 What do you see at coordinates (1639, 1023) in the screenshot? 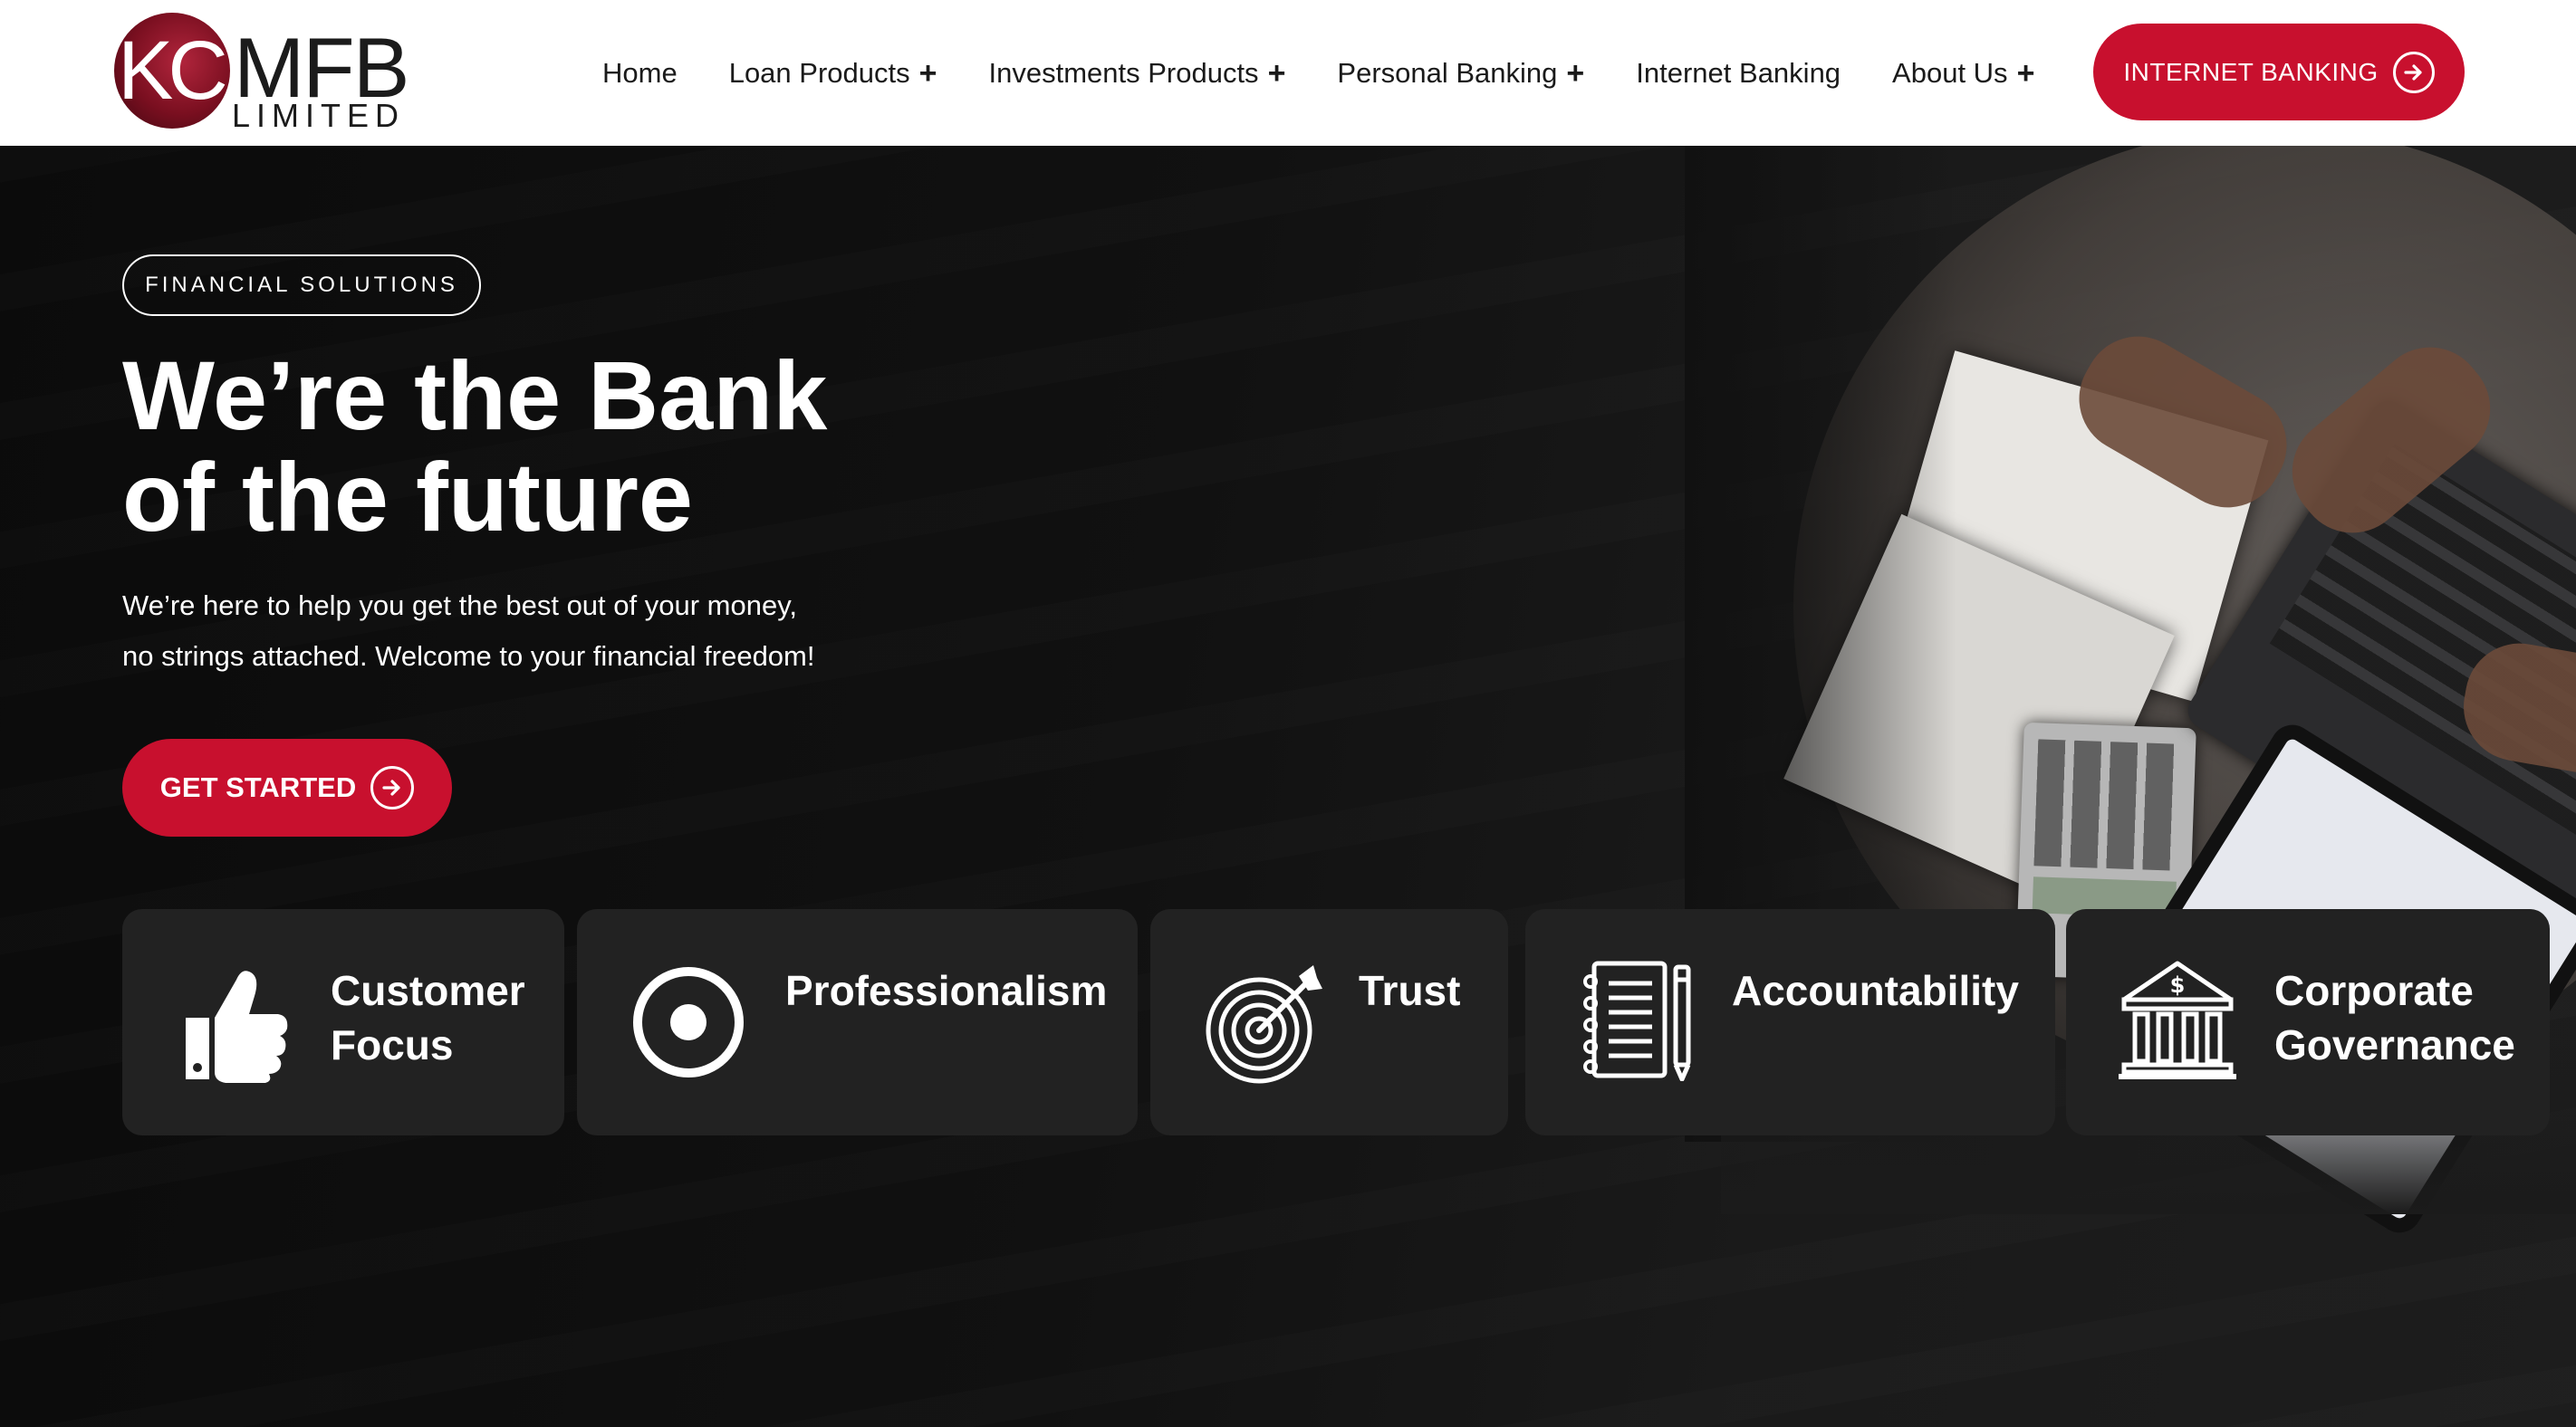
I see `notebook-pencil-icon` at bounding box center [1639, 1023].